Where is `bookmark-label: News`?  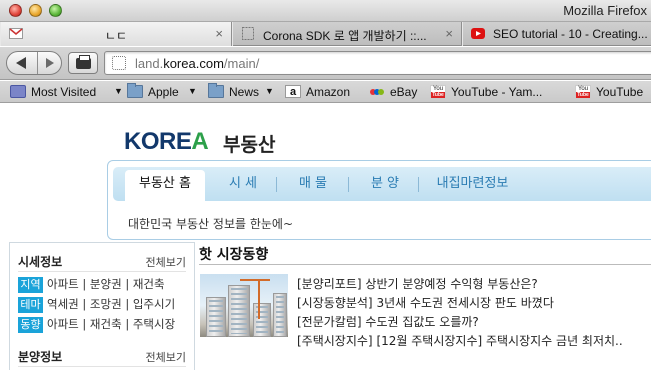
bookmark-label: News is located at coordinates (244, 92).